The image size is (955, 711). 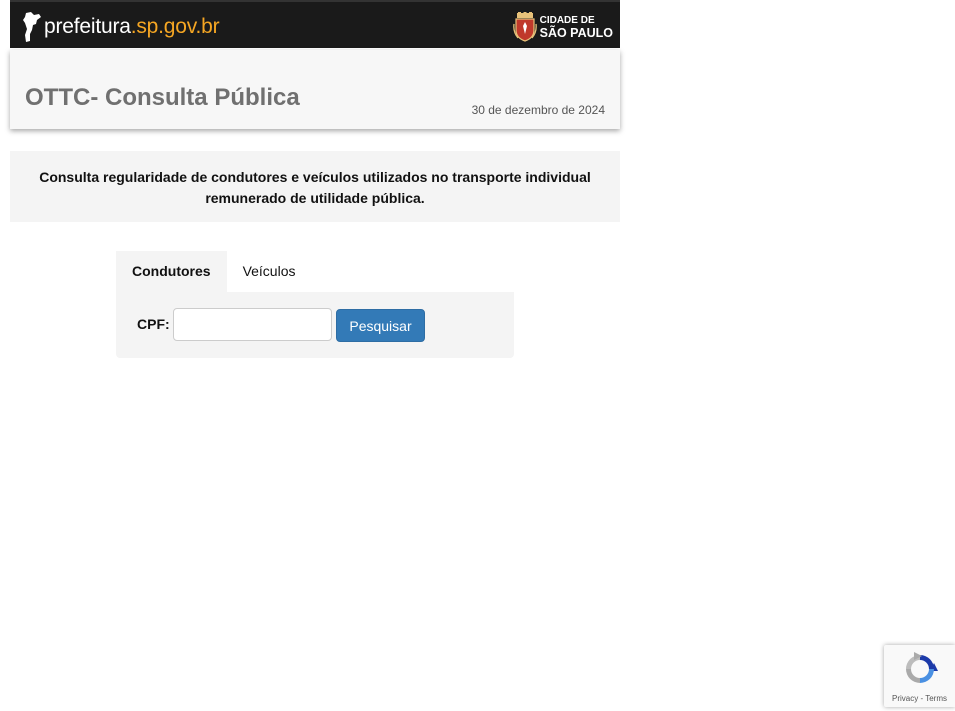 I want to click on prefeitura-logo: prefeitura.sp.gov.br, so click(x=121, y=27).